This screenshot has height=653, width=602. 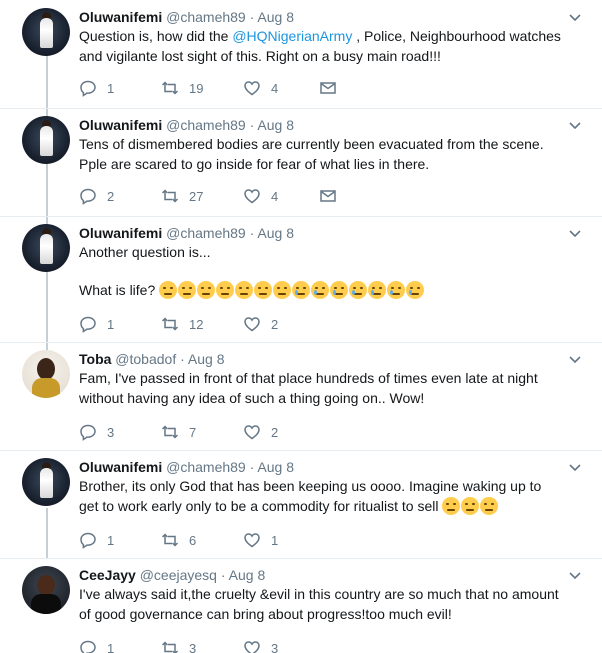 I want to click on reply-count: 1, so click(x=111, y=540).